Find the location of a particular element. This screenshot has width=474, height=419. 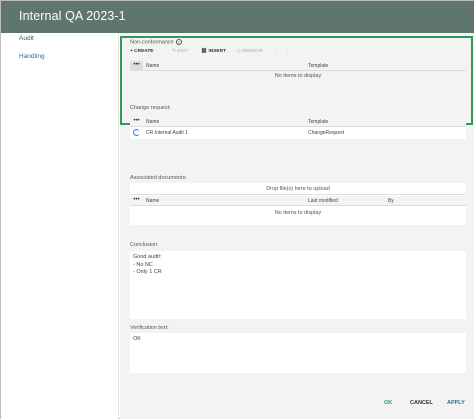

info-icon: ? is located at coordinates (178, 42).